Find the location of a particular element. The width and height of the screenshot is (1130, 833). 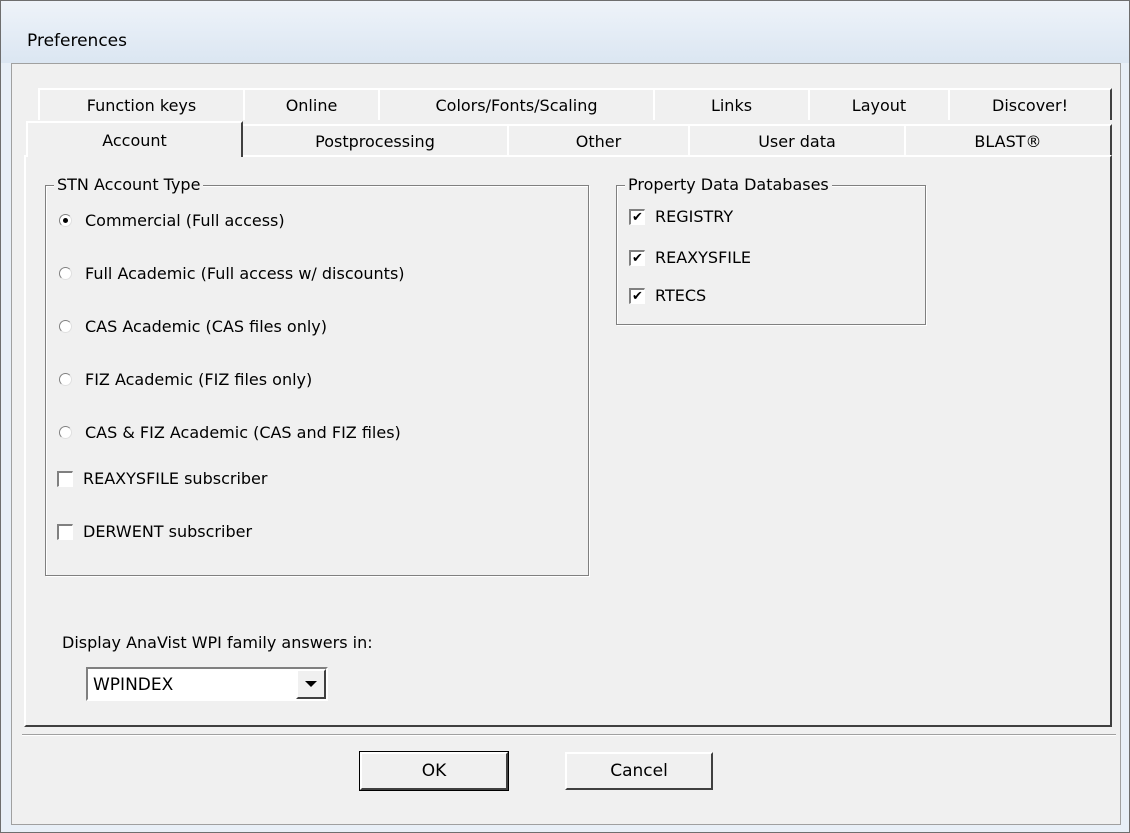

tab-account: Account is located at coordinates (134, 139).